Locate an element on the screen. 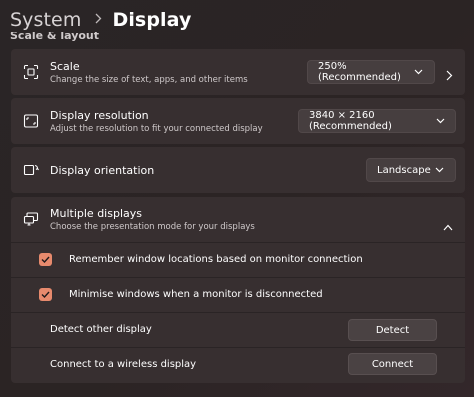 The width and height of the screenshot is (474, 397). chevron-right-icon is located at coordinates (449, 75).